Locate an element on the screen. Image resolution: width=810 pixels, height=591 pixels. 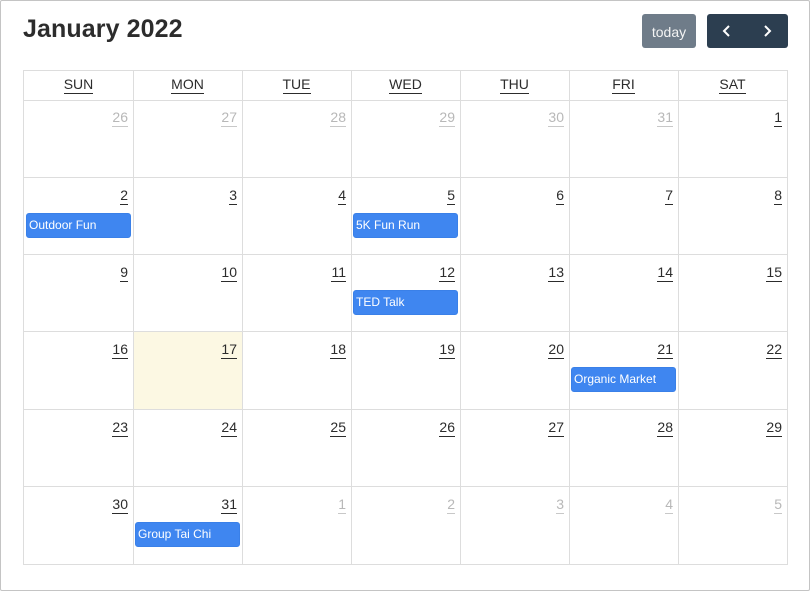
weekday-header-fri: FRI is located at coordinates (623, 85).